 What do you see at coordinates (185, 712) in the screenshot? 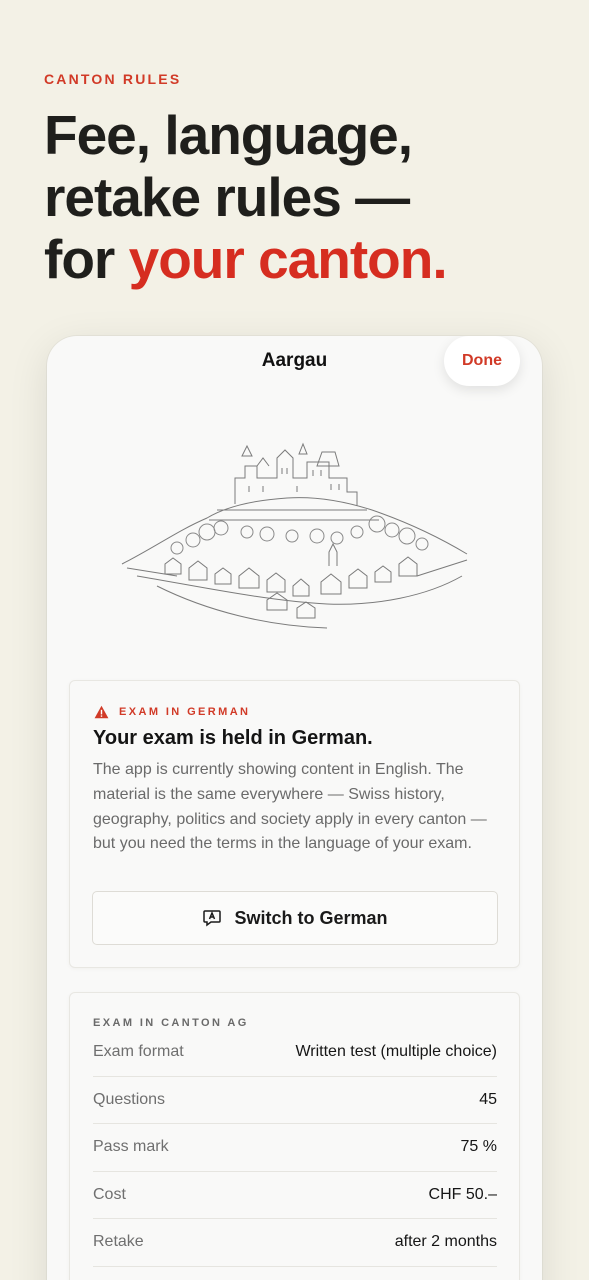
I see `alert-label: EXAM IN GERMAN` at bounding box center [185, 712].